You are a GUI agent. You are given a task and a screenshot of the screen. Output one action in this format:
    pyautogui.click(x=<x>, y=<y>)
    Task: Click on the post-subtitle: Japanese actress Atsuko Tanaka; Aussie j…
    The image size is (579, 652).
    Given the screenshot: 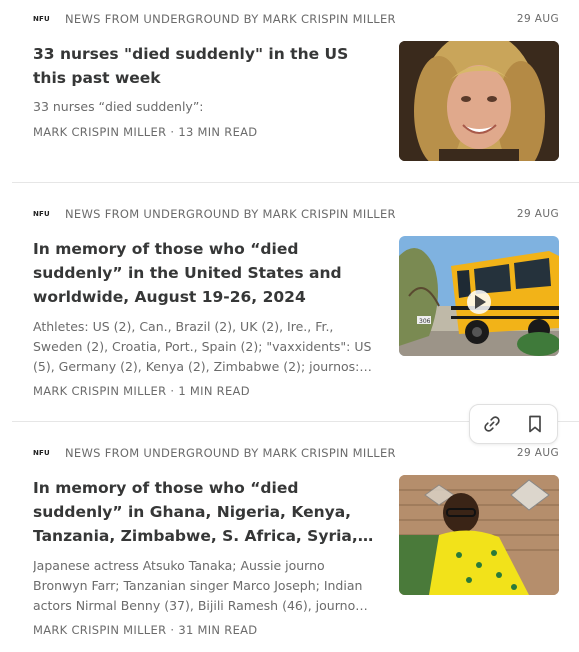 What is the action you would take?
    pyautogui.click(x=205, y=586)
    